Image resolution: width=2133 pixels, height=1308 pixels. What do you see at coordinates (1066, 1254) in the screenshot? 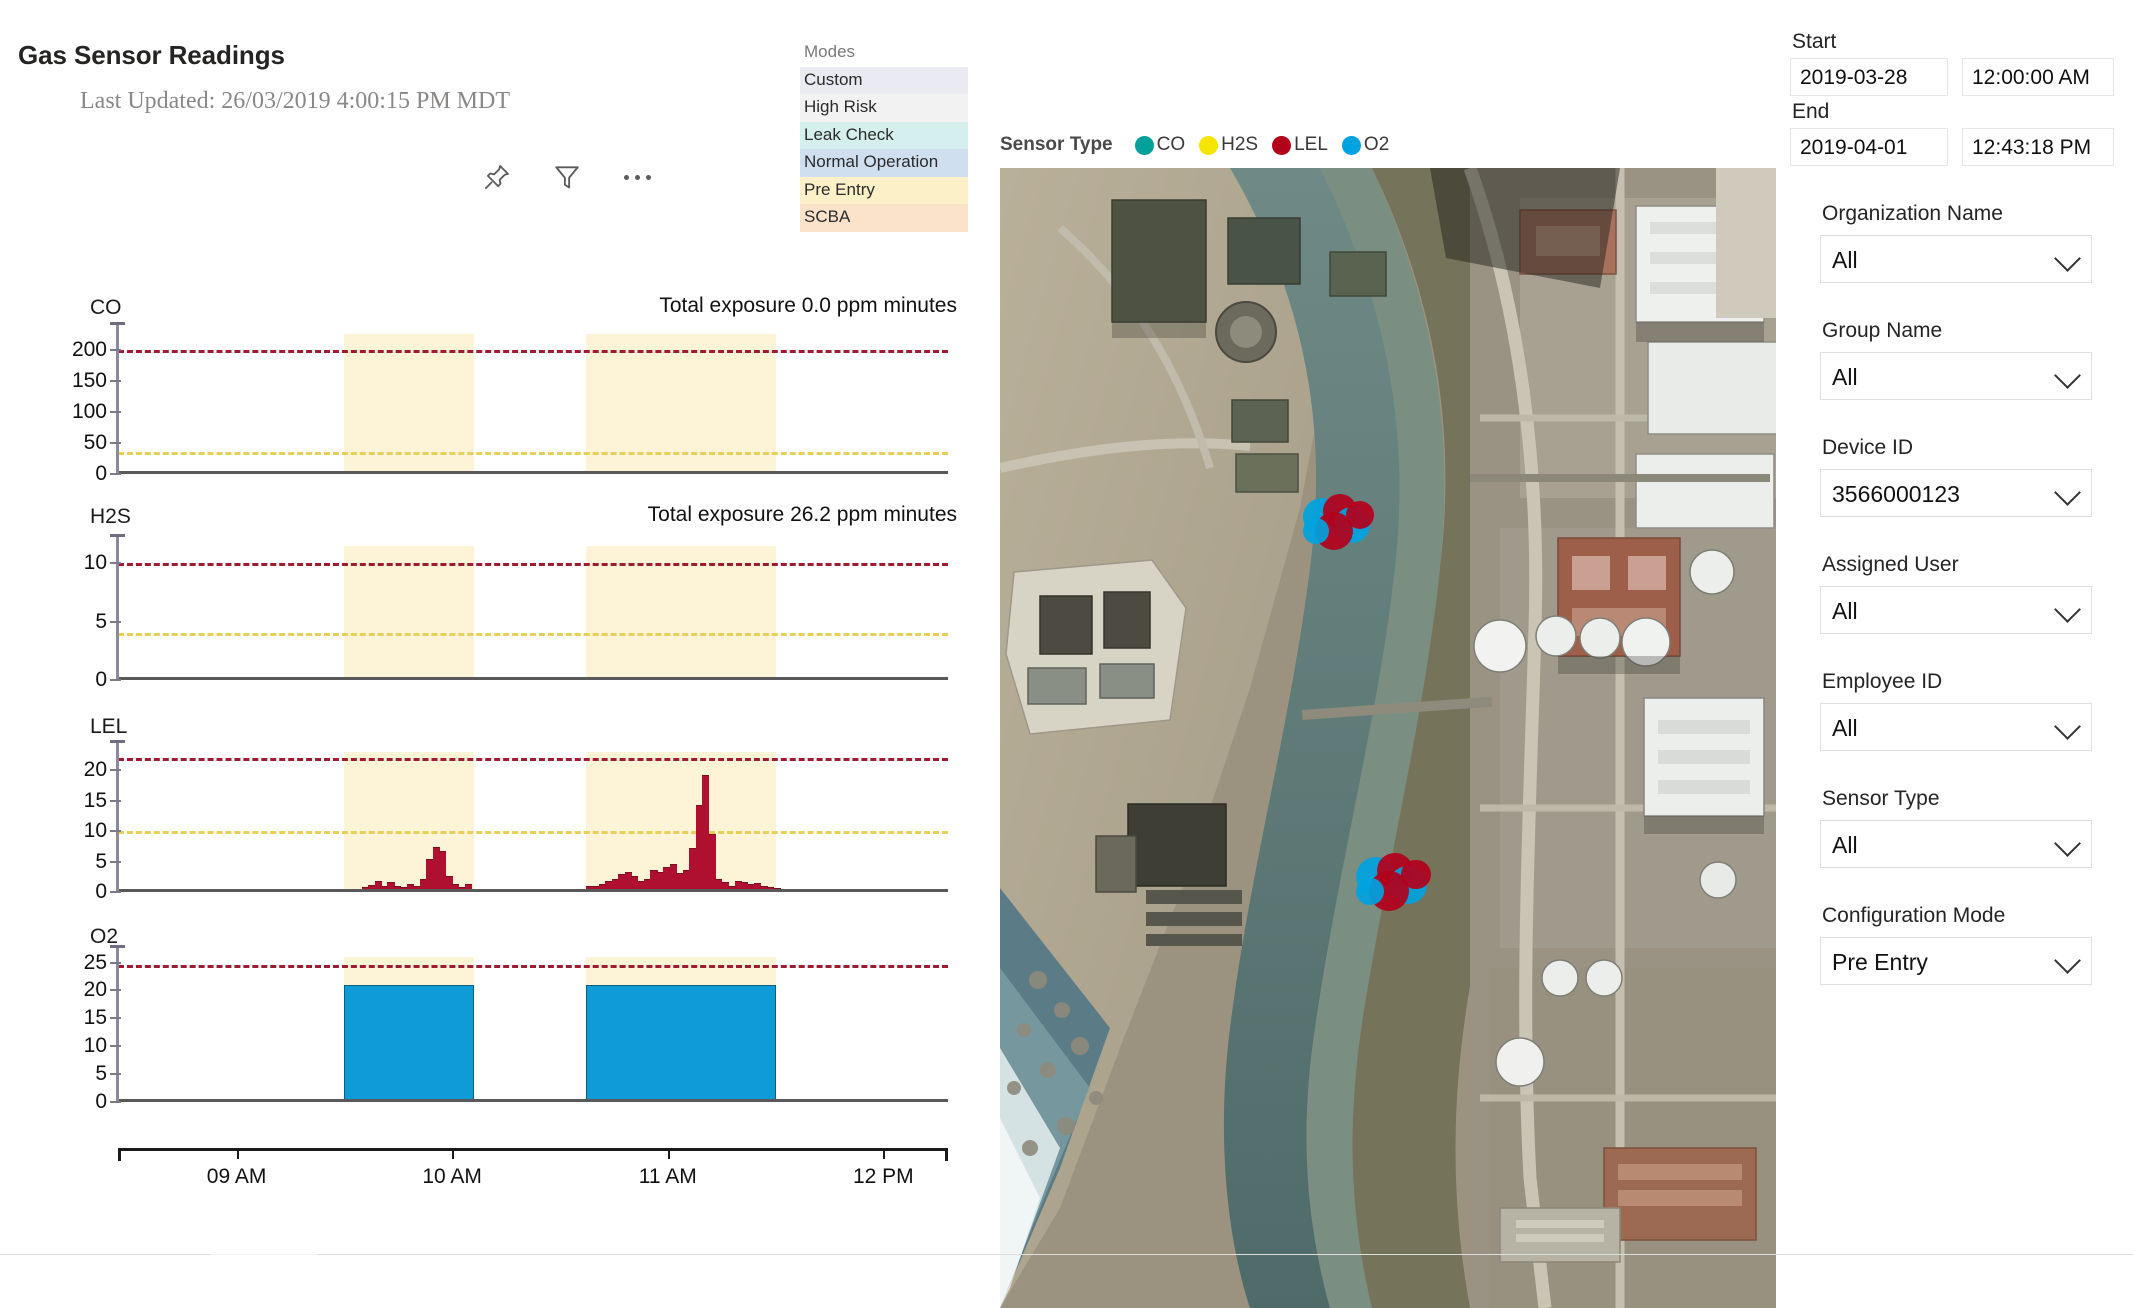
I see `bottom-divider` at bounding box center [1066, 1254].